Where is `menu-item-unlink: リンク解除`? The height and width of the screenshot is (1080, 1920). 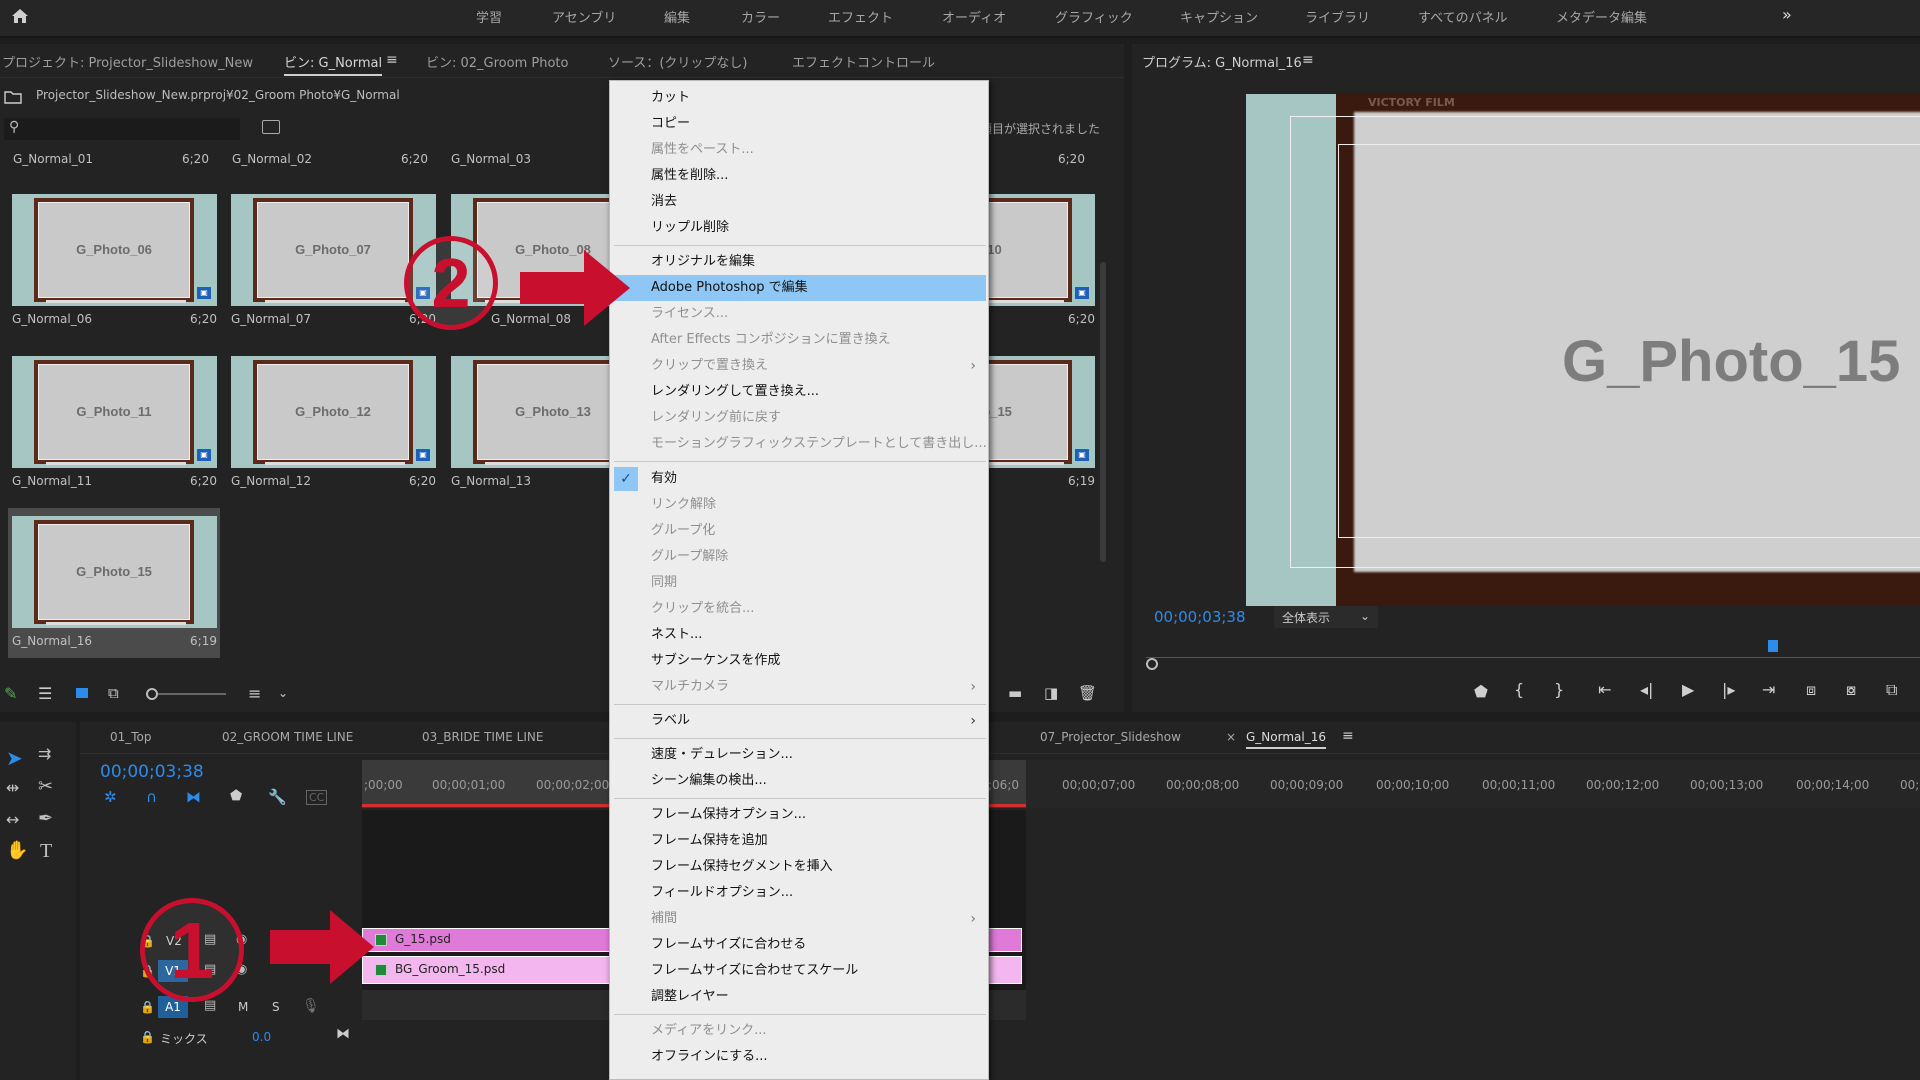
menu-item-unlink: リンク解除 is located at coordinates (800, 505).